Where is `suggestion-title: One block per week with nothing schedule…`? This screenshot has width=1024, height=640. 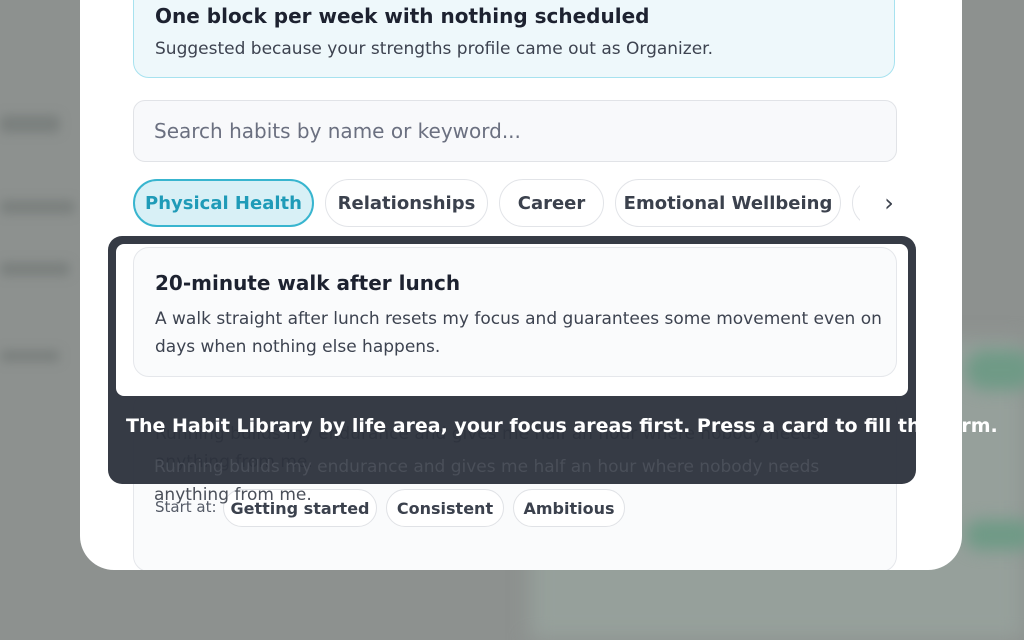 suggestion-title: One block per week with nothing schedule… is located at coordinates (402, 16).